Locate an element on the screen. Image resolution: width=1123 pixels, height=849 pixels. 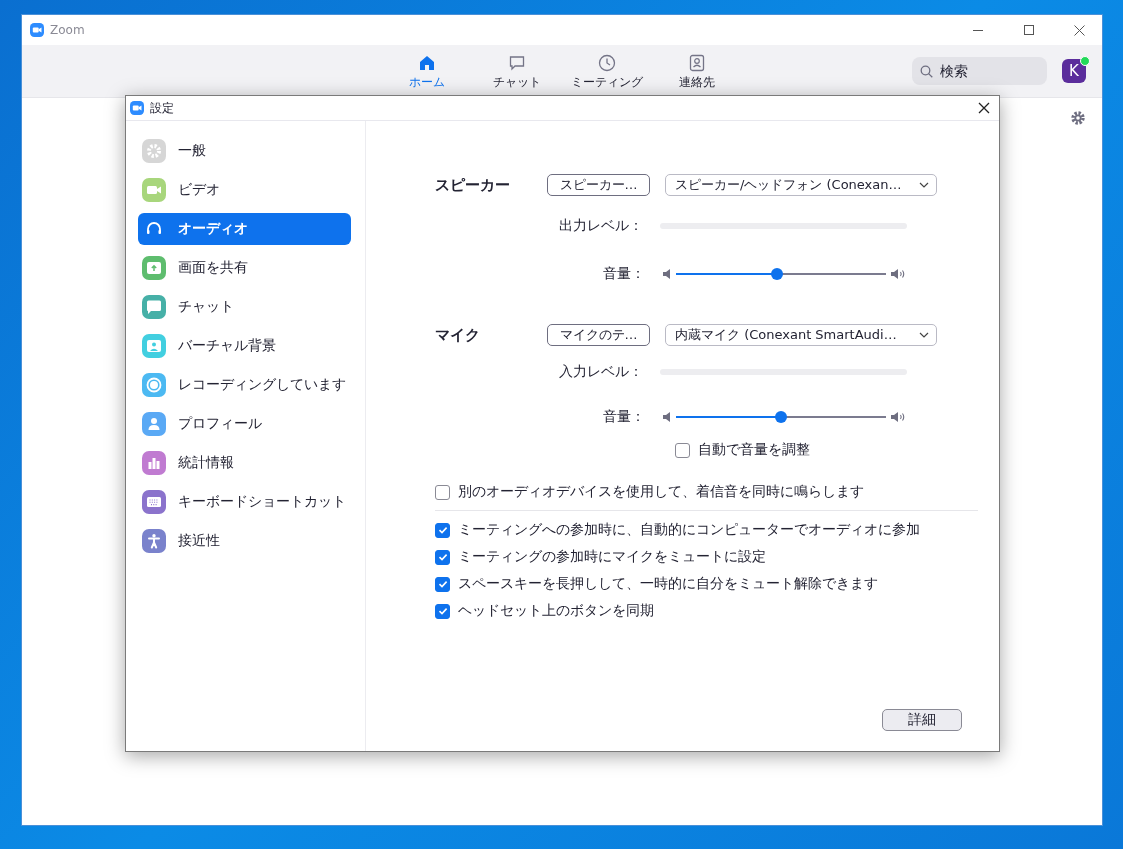
settings-icon is located at coordinates (1078, 118).